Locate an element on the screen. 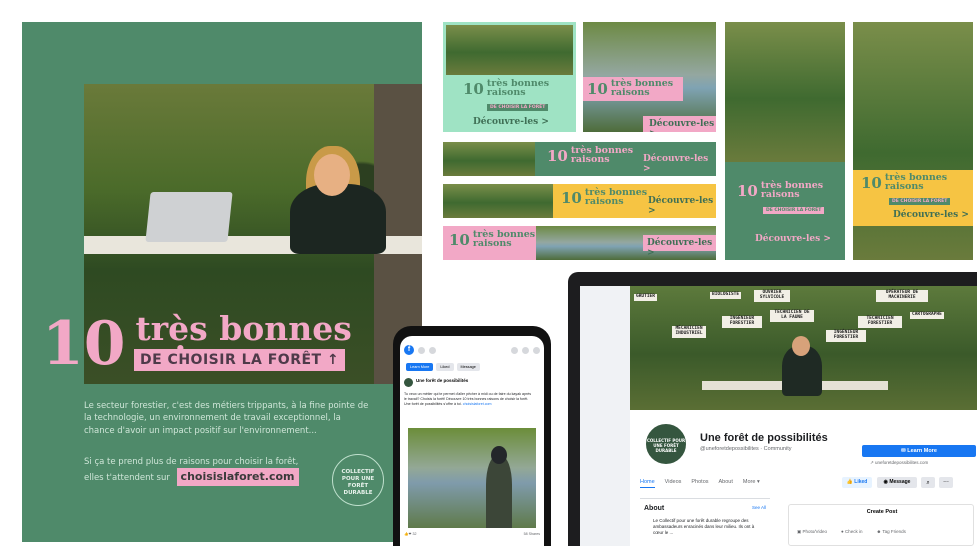  learn-more-button: ✉ Learn More is located at coordinates (919, 451).